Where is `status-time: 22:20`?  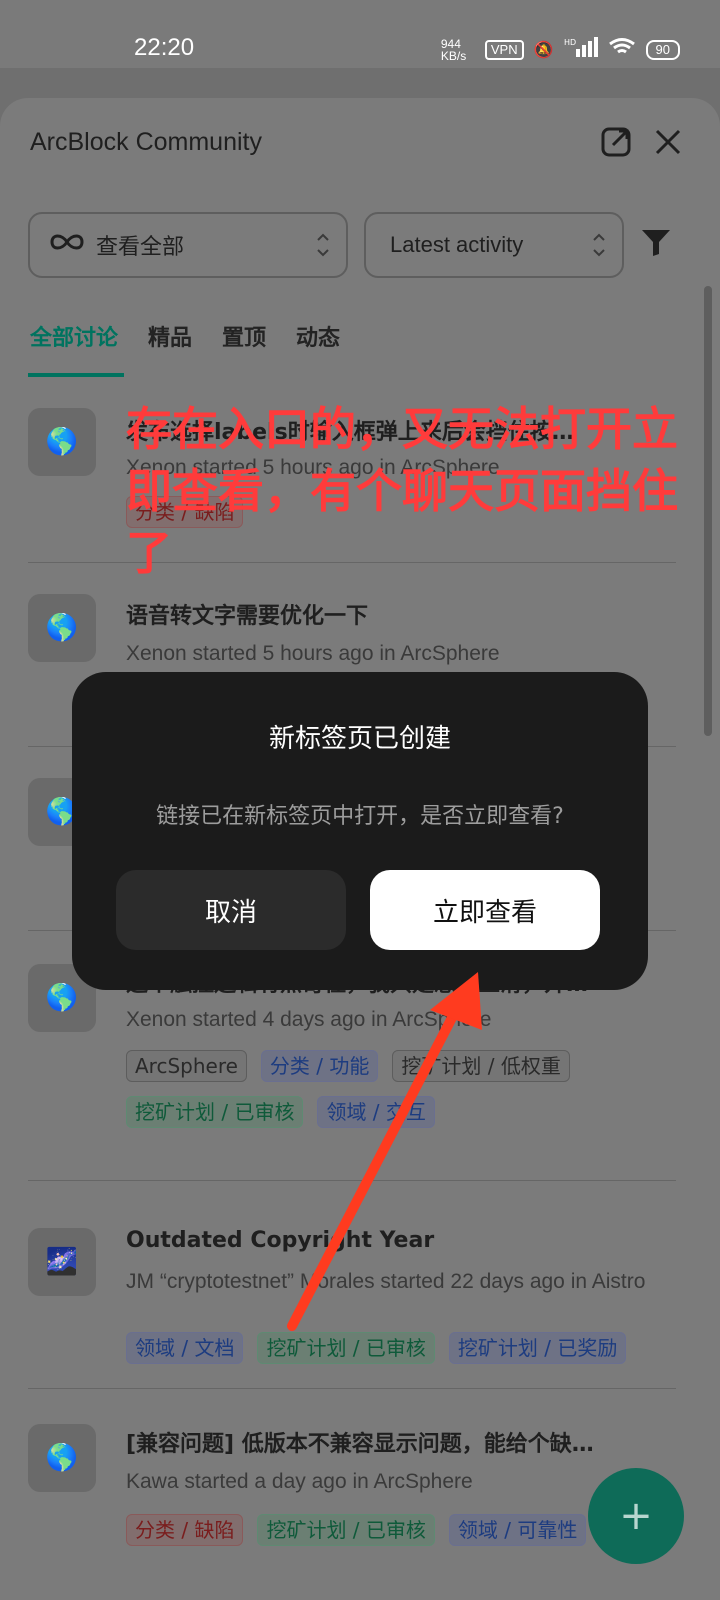 status-time: 22:20 is located at coordinates (164, 47).